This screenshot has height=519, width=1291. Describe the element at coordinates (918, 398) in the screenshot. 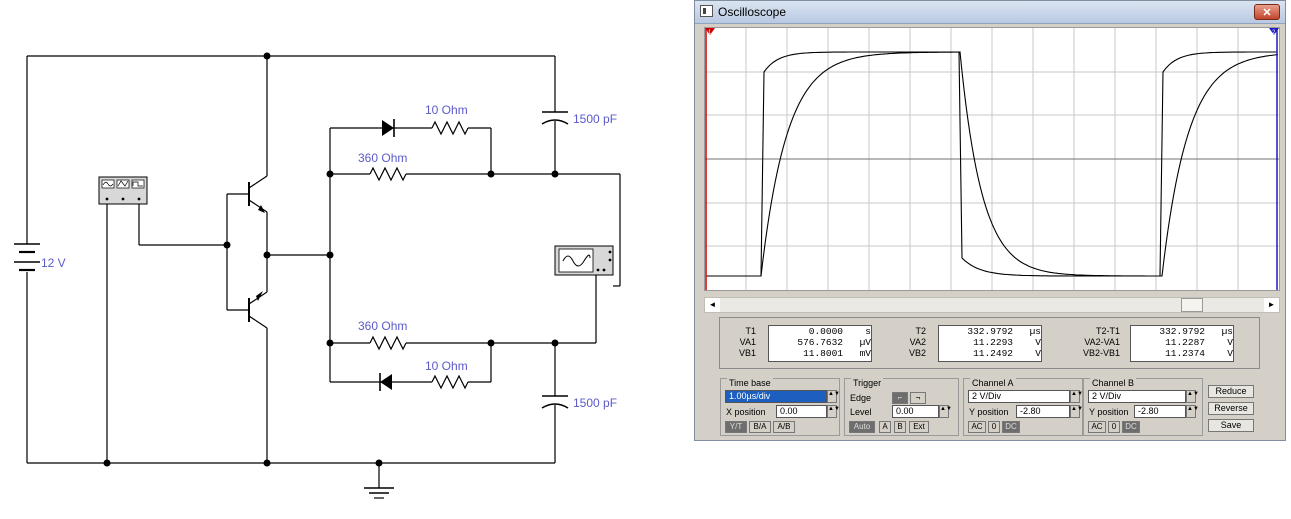

I see `falling-edge-icon: ¬` at that location.